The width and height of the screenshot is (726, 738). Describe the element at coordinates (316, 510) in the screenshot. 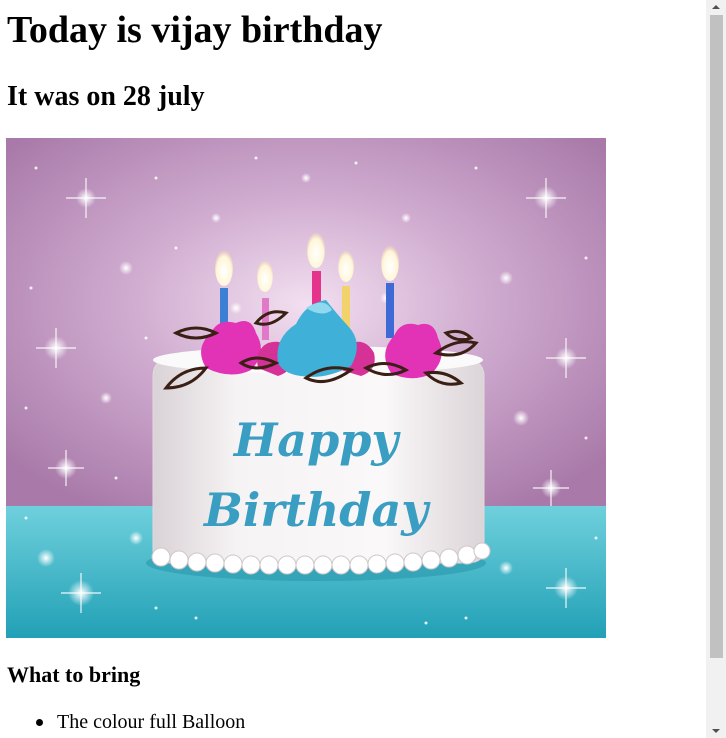

I see `cake-text-birthday: Birthday` at that location.